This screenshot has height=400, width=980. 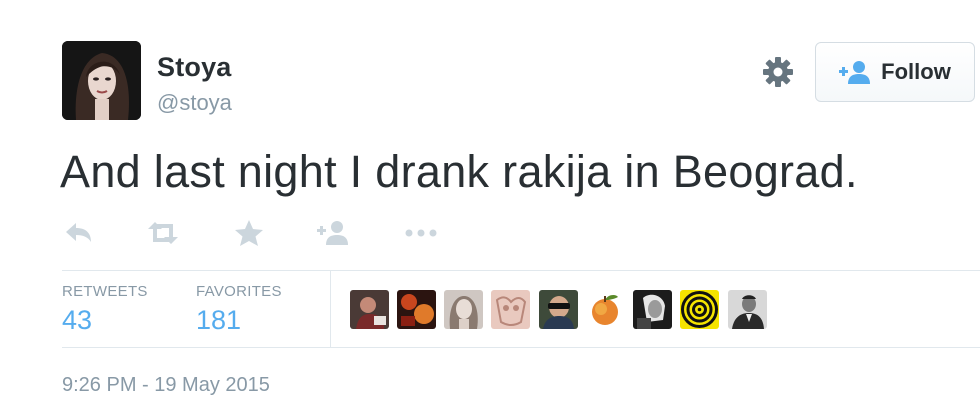 I want to click on follow-button: Follow, so click(x=895, y=72).